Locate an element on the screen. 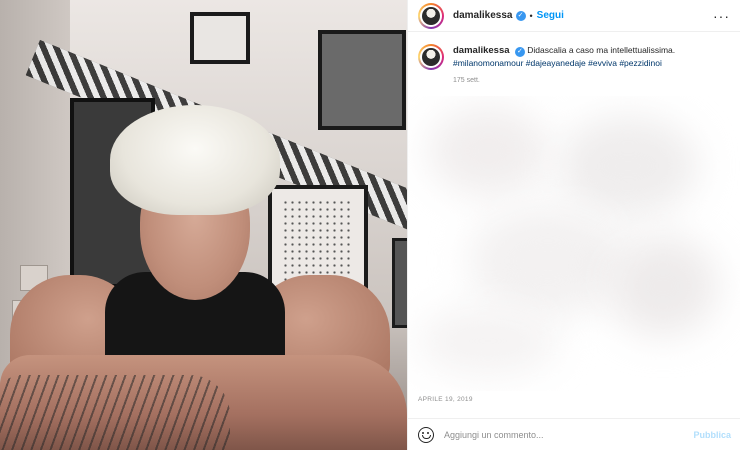  arm-tattoo is located at coordinates (115, 412).